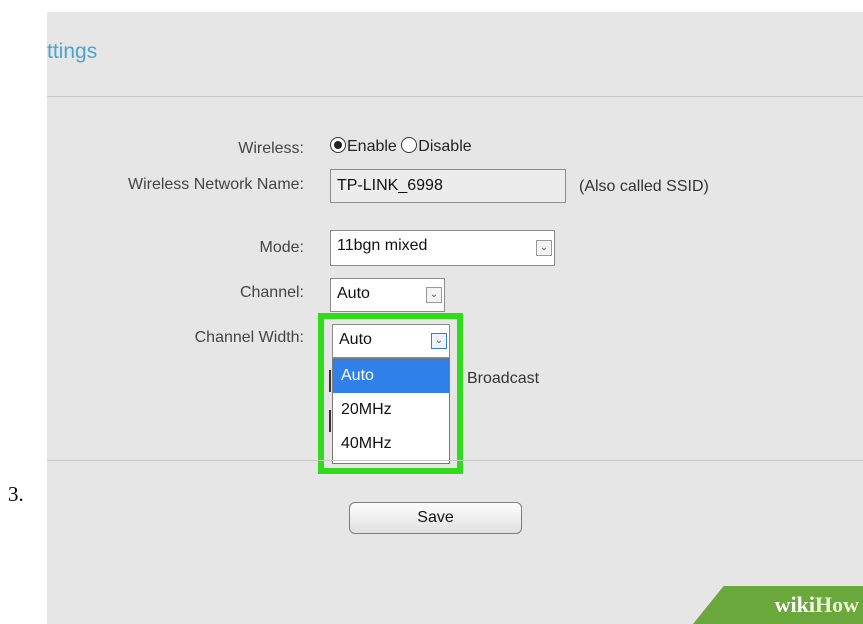 This screenshot has height=624, width=863. What do you see at coordinates (455, 6) in the screenshot?
I see `top-strip` at bounding box center [455, 6].